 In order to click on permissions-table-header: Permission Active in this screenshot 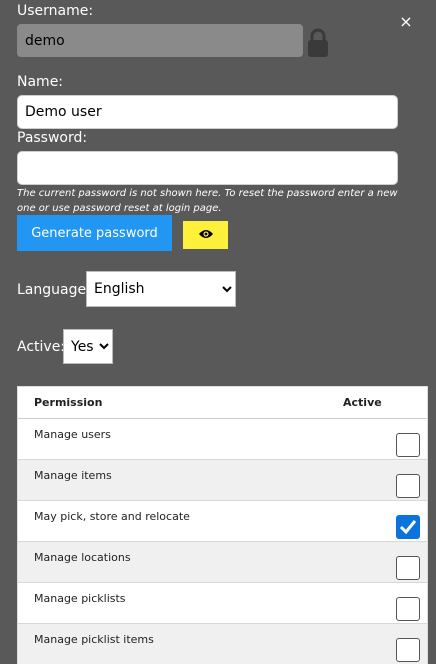, I will do `click(222, 403)`.